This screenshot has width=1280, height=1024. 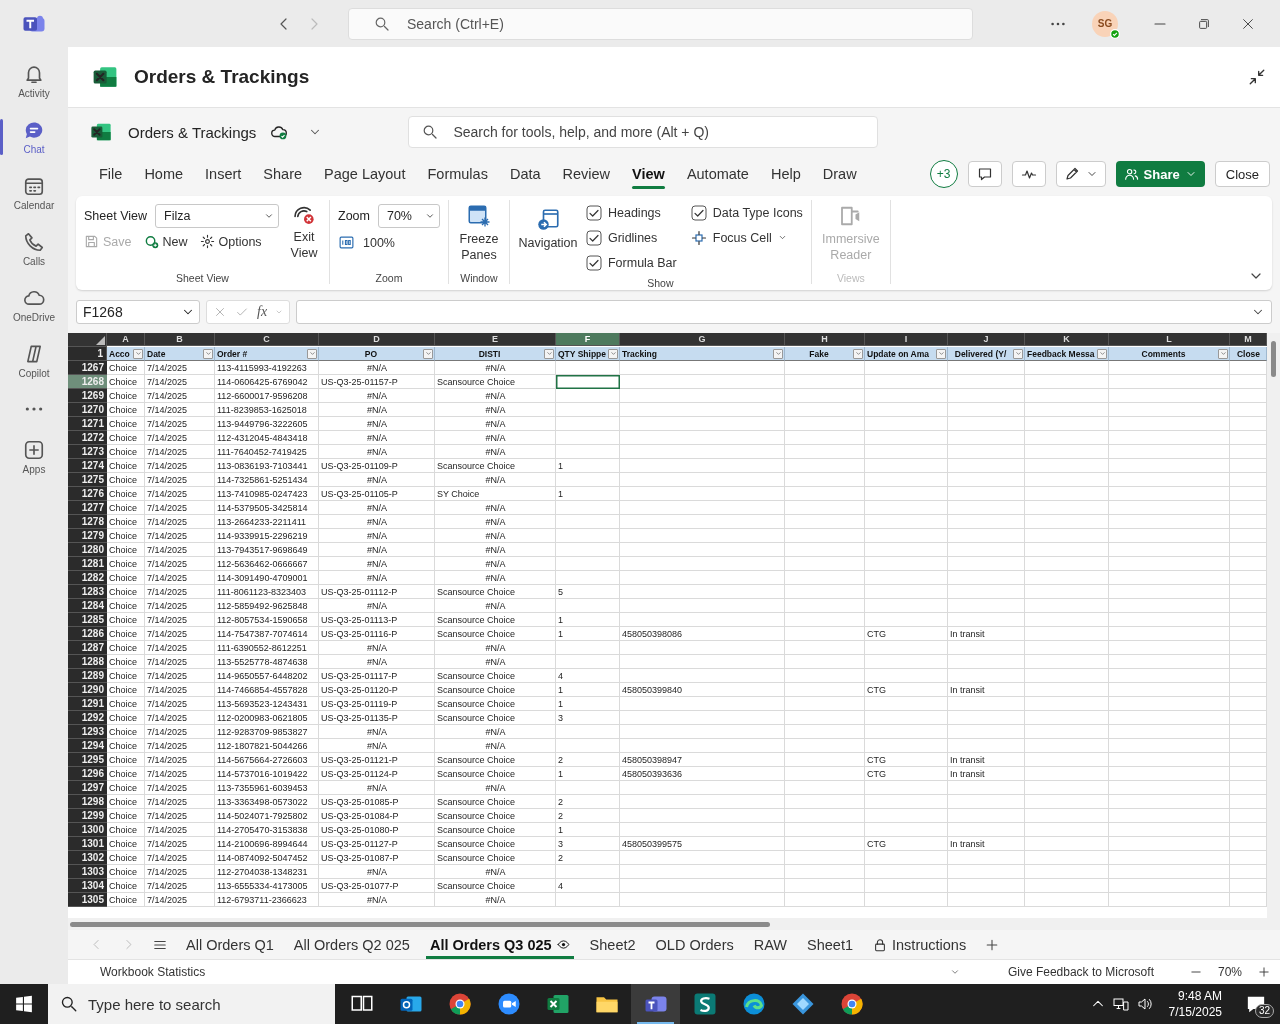 What do you see at coordinates (588, 339) in the screenshot?
I see `column-header: F` at bounding box center [588, 339].